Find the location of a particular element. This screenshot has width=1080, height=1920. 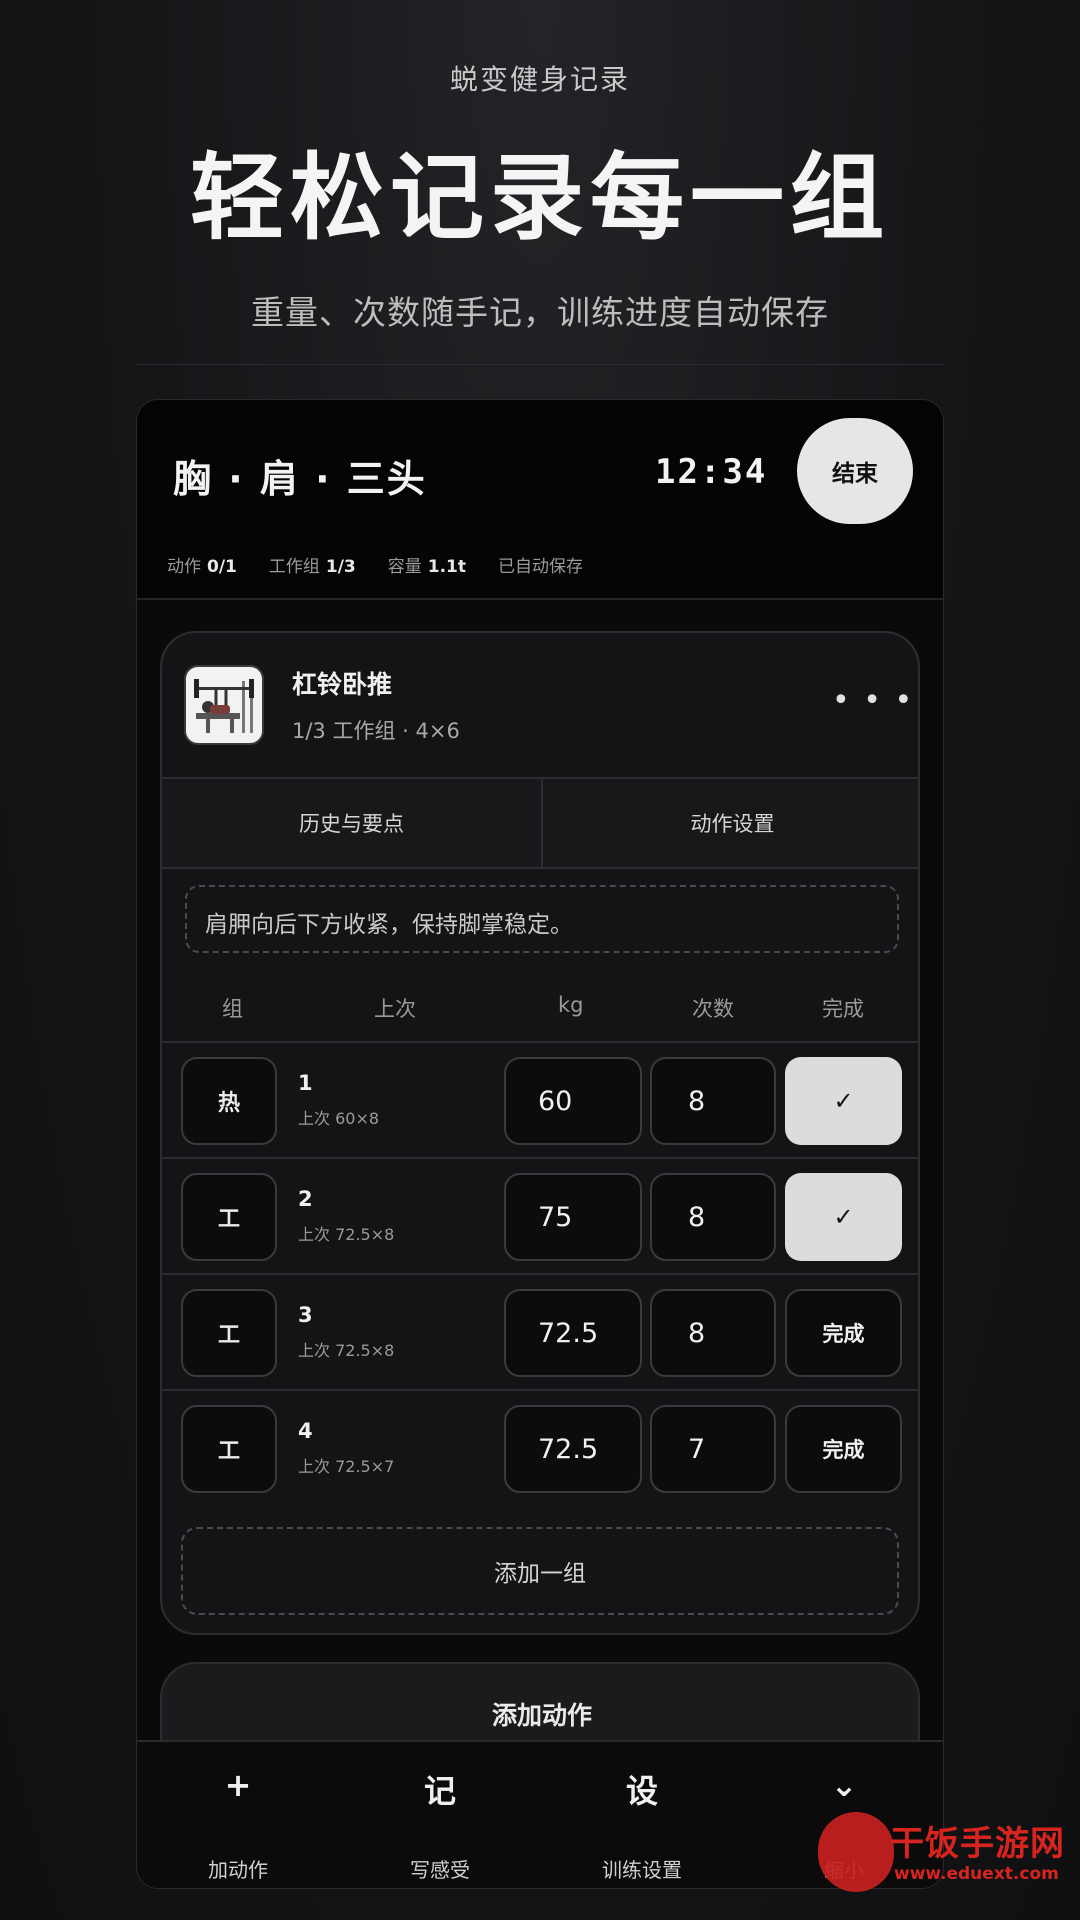

set-previous: 上次 60×8 is located at coordinates (339, 1118).